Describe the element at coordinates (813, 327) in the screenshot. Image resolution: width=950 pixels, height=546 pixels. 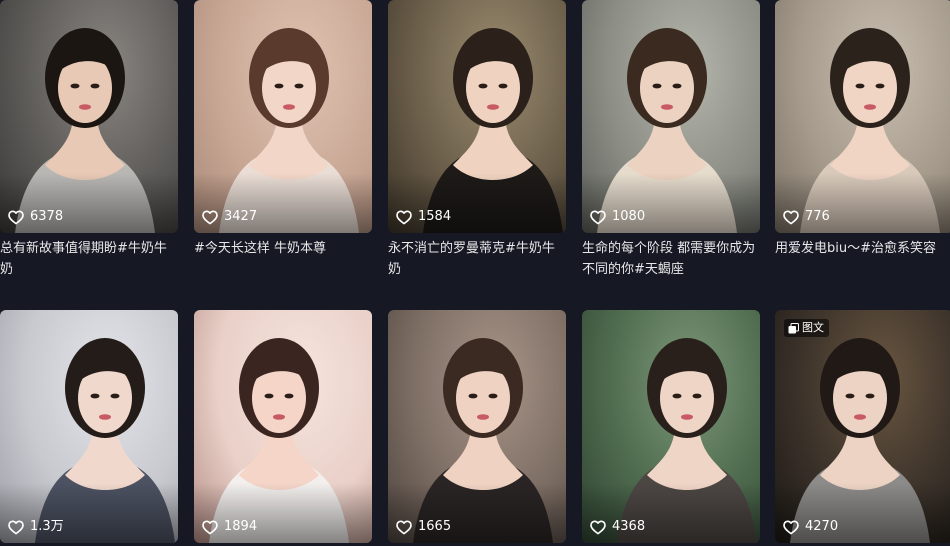
I see `badge-label: 图文` at that location.